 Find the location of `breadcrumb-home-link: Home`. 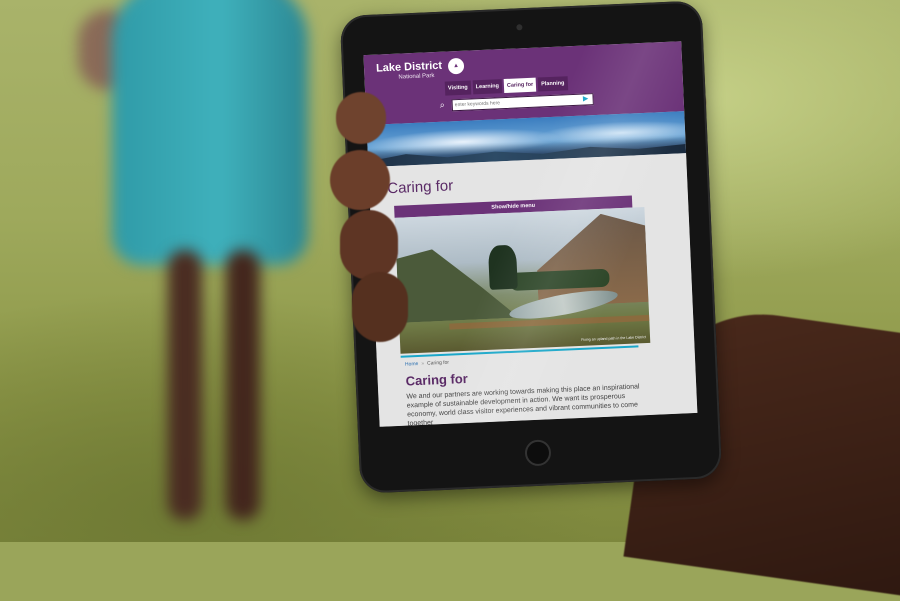

breadcrumb-home-link: Home is located at coordinates (412, 364).